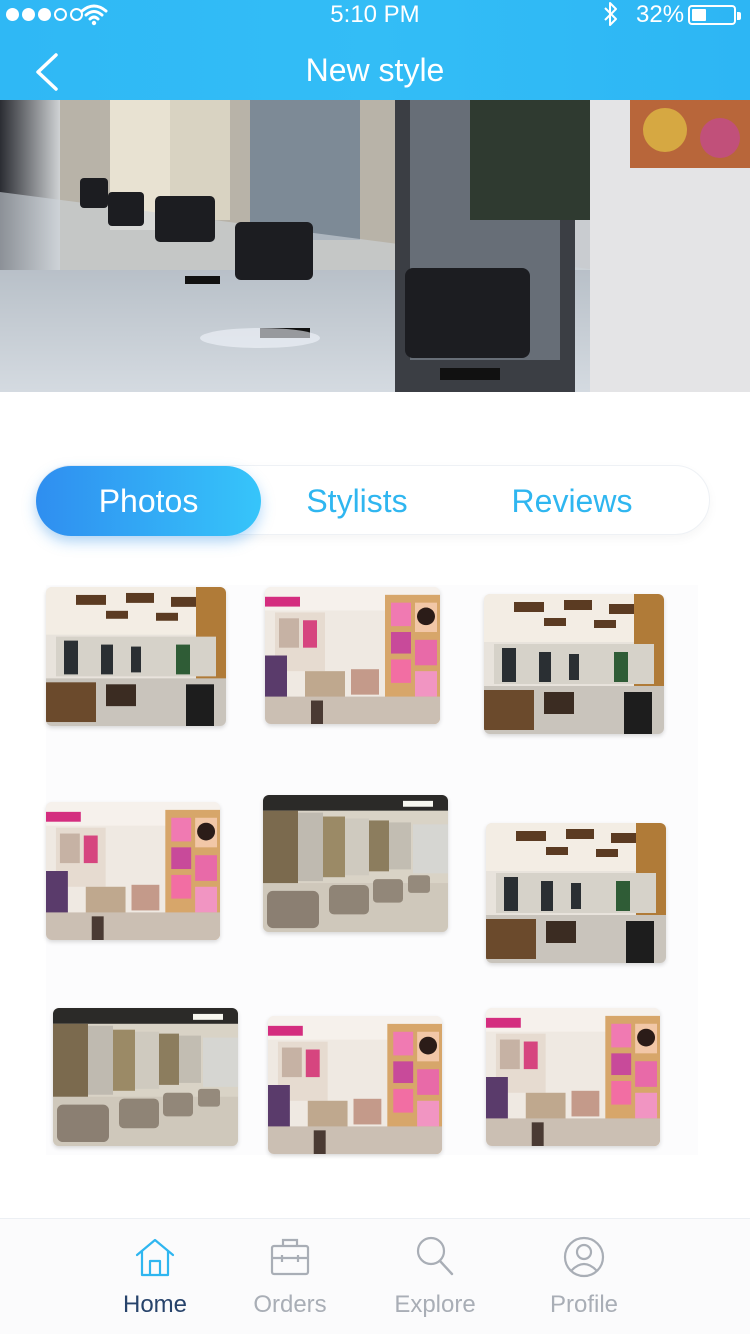 This screenshot has width=750, height=1334. Describe the element at coordinates (290, 1257) in the screenshot. I see `briefcase-icon` at that location.